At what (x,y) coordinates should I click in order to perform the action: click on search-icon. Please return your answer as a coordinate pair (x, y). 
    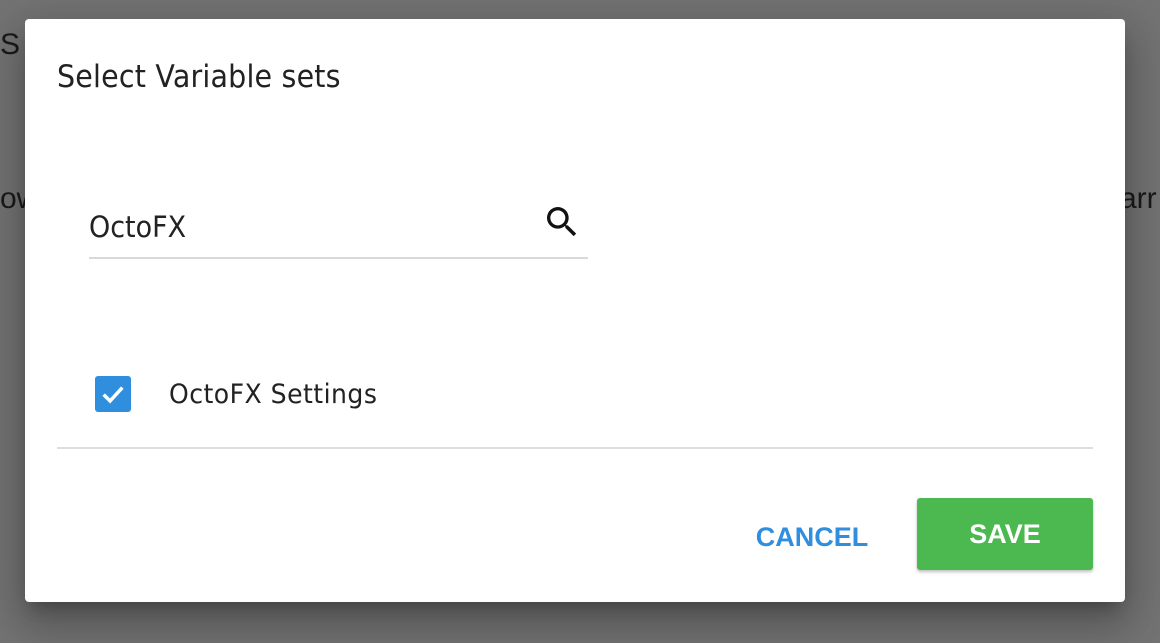
    Looking at the image, I should click on (562, 222).